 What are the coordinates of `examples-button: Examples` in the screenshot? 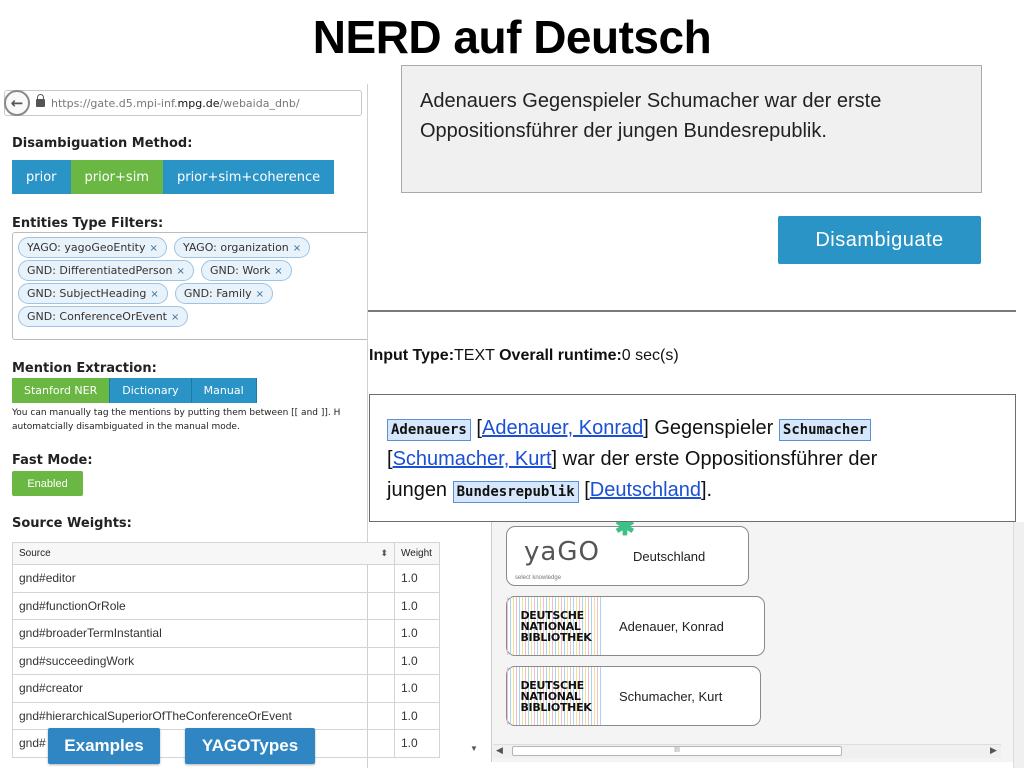 It's located at (104, 746).